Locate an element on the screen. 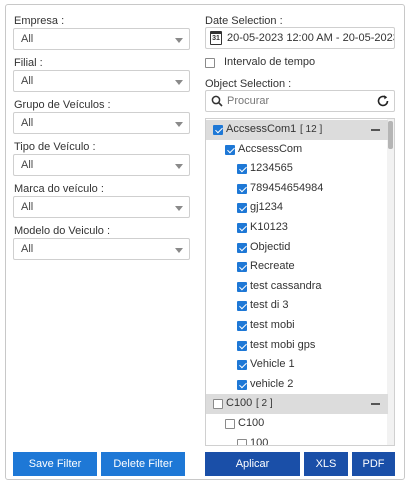  interval-label: Intervalo de tempo is located at coordinates (270, 62).